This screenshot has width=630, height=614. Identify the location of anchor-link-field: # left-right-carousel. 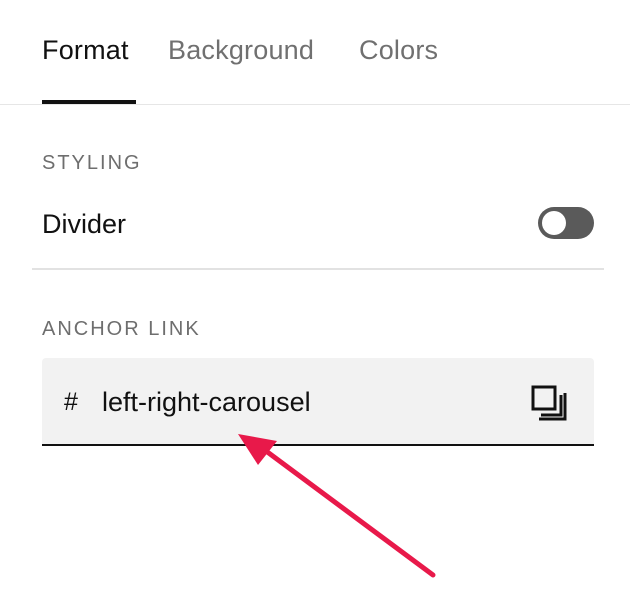
(318, 402).